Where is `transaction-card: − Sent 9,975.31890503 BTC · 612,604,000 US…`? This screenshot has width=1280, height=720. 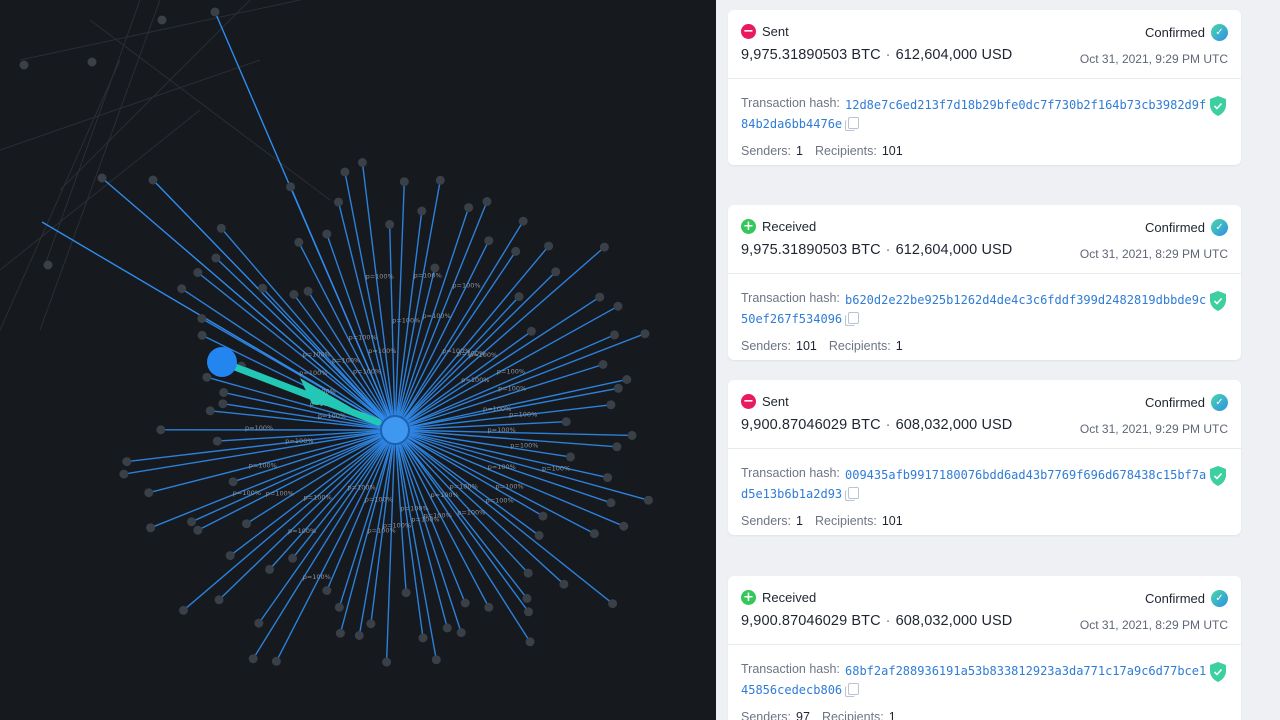
transaction-card: − Sent 9,975.31890503 BTC · 612,604,000 US… is located at coordinates (984, 87).